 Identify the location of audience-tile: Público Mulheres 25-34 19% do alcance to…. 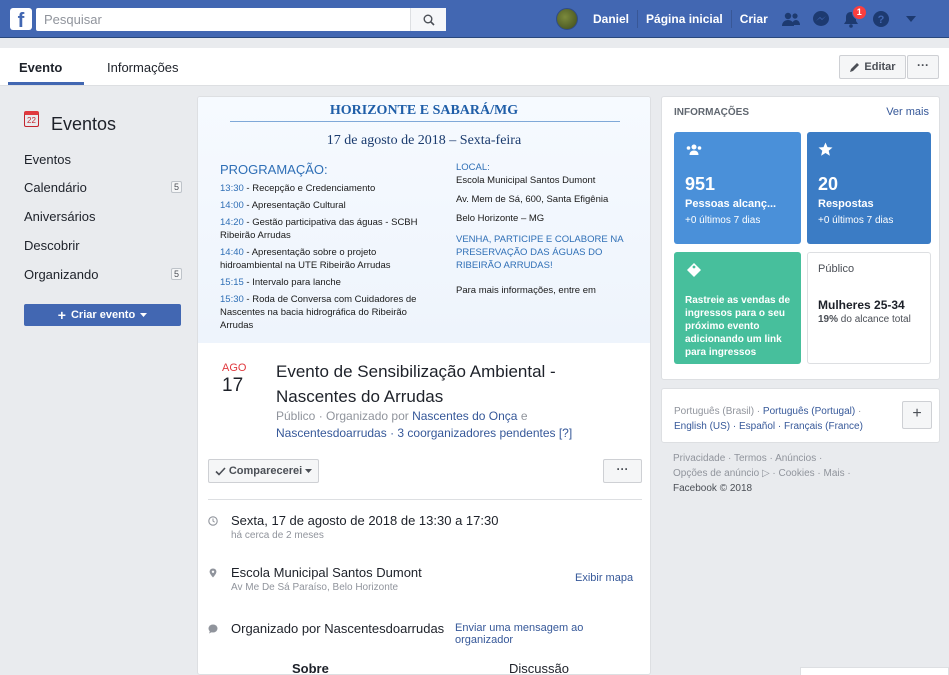
(869, 308).